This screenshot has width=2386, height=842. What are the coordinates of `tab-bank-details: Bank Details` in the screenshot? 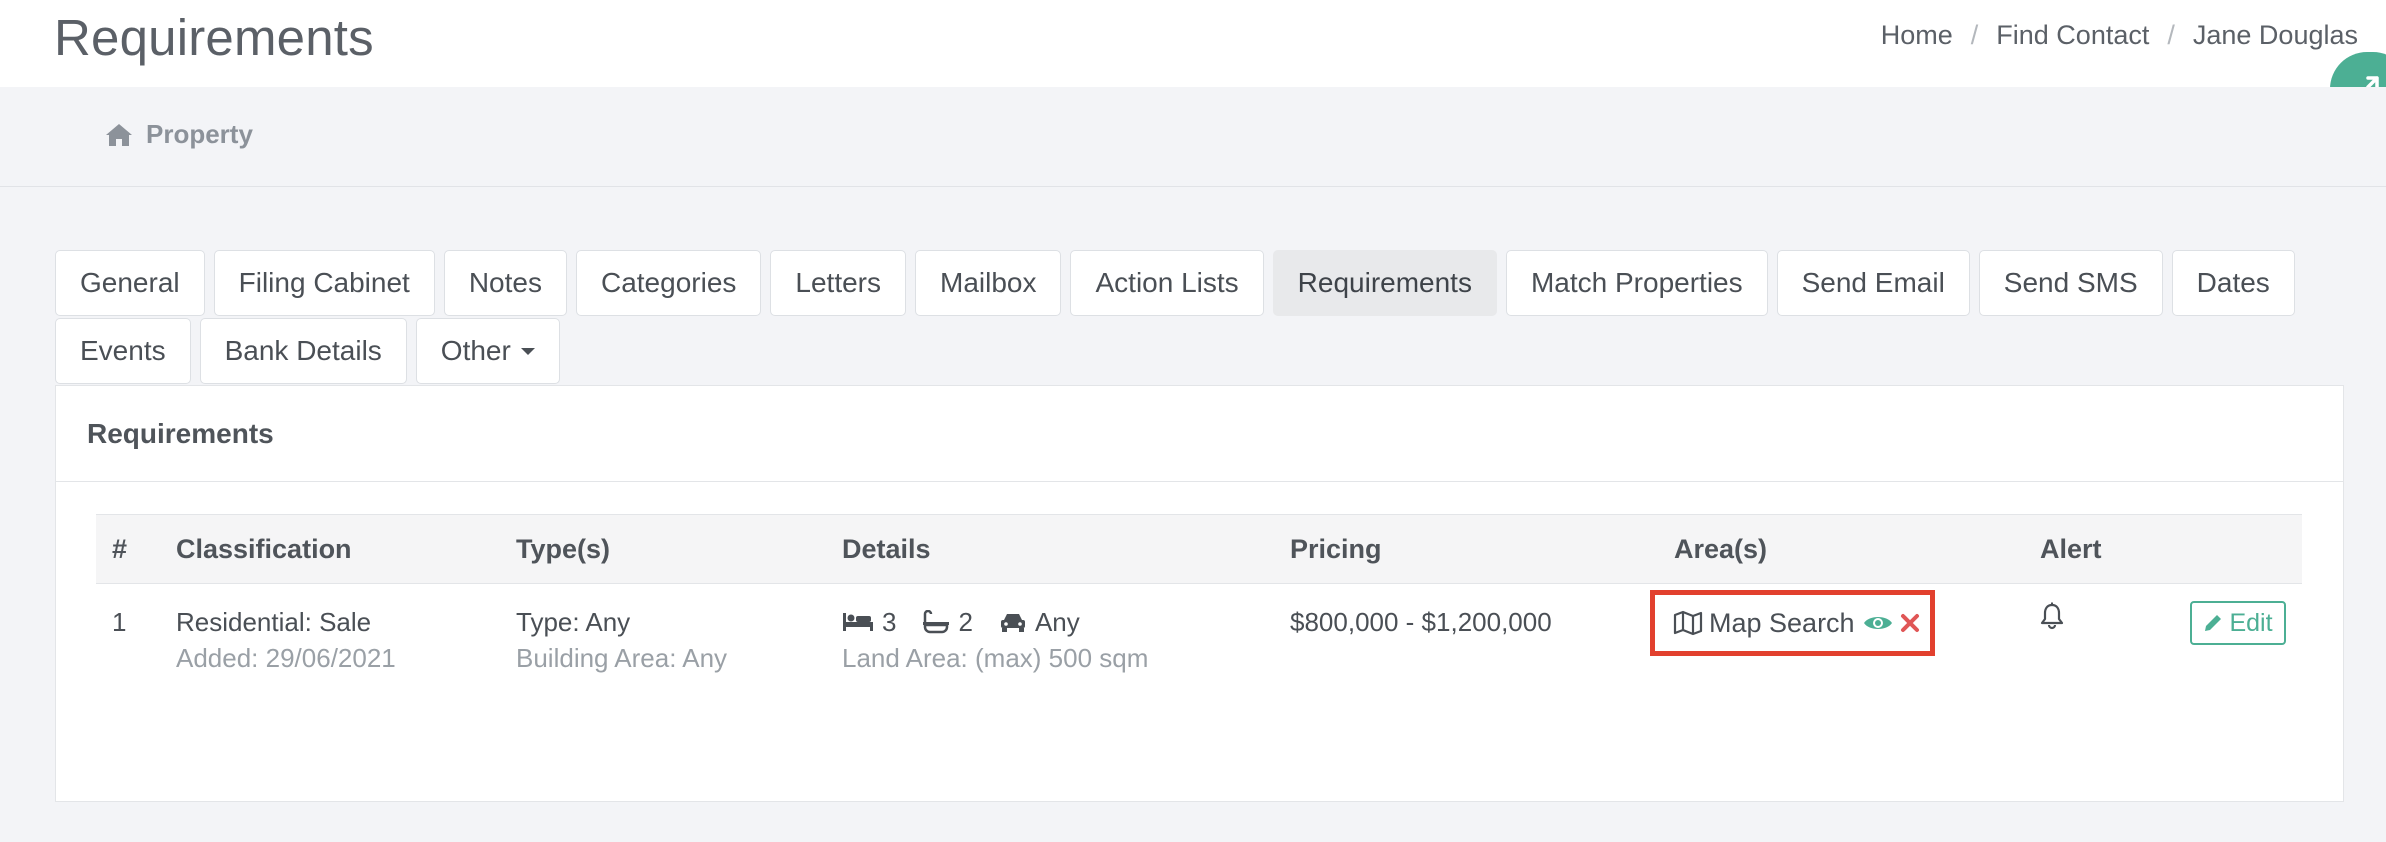 It's located at (303, 351).